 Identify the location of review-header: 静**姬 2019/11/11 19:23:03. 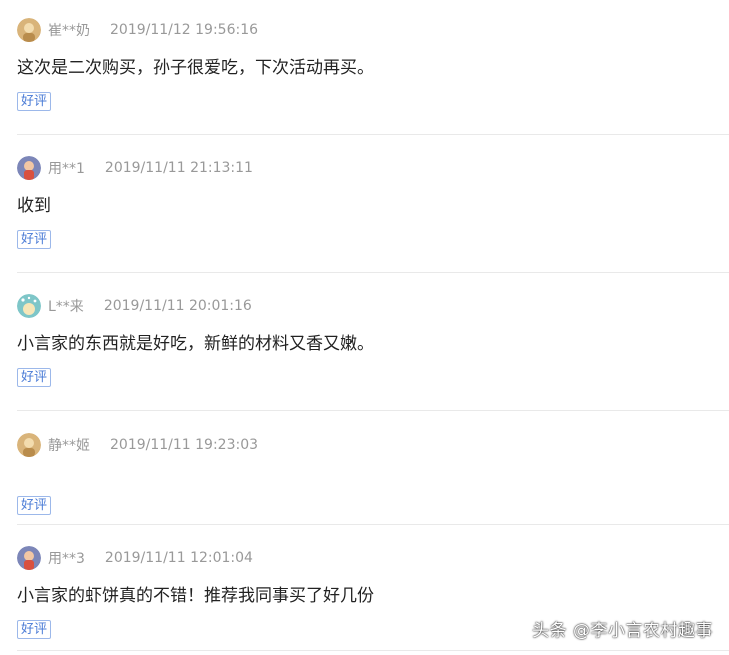
(373, 445).